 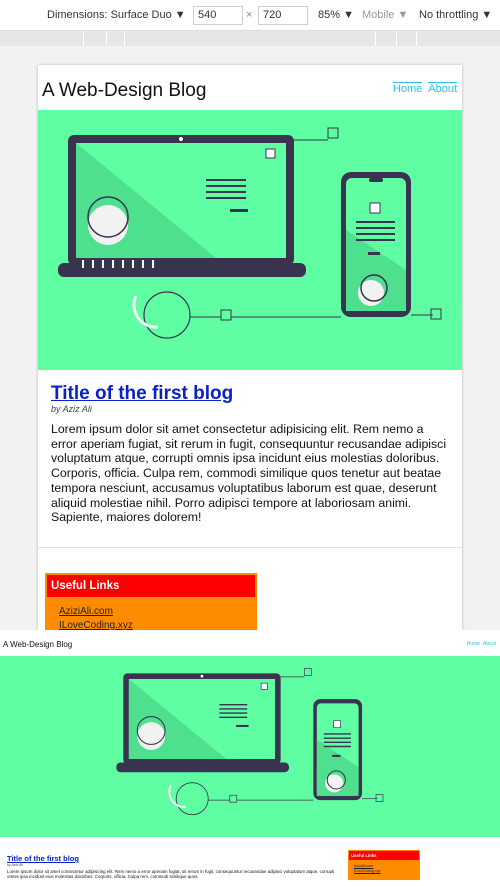 I want to click on link-ilovecoding: ILoveCoding.xyz, so click(x=157, y=625).